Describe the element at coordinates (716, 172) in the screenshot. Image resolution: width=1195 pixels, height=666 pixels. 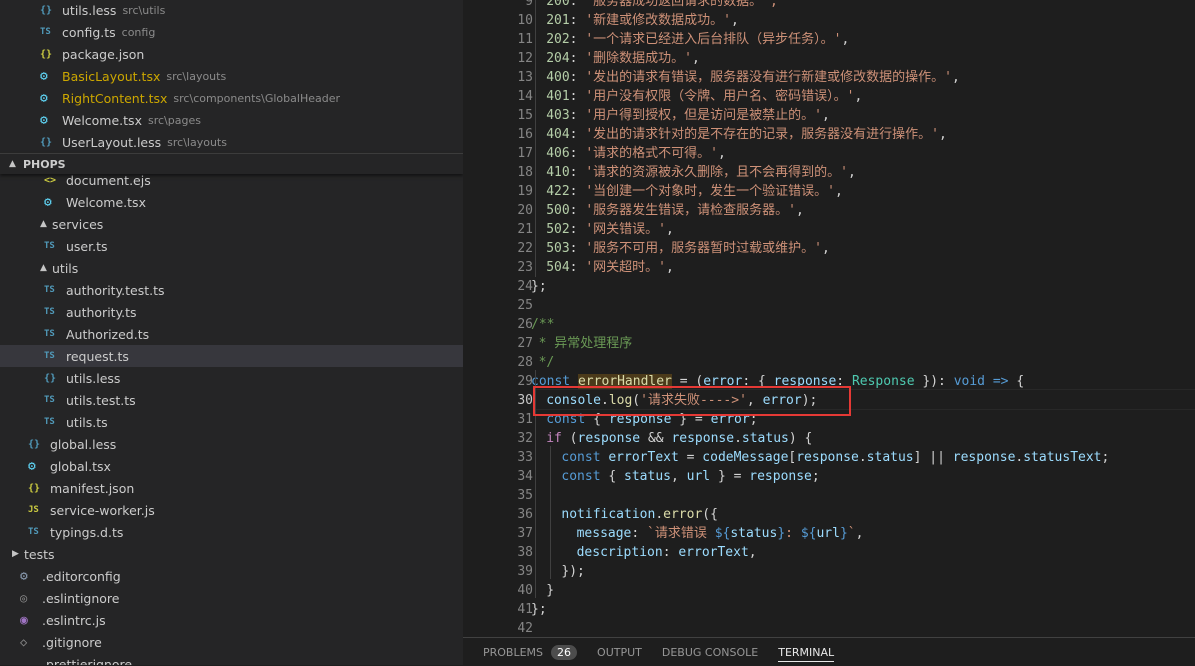
I see `code-token: '请求的资源被永久删除，且不会再得到的。'` at that location.